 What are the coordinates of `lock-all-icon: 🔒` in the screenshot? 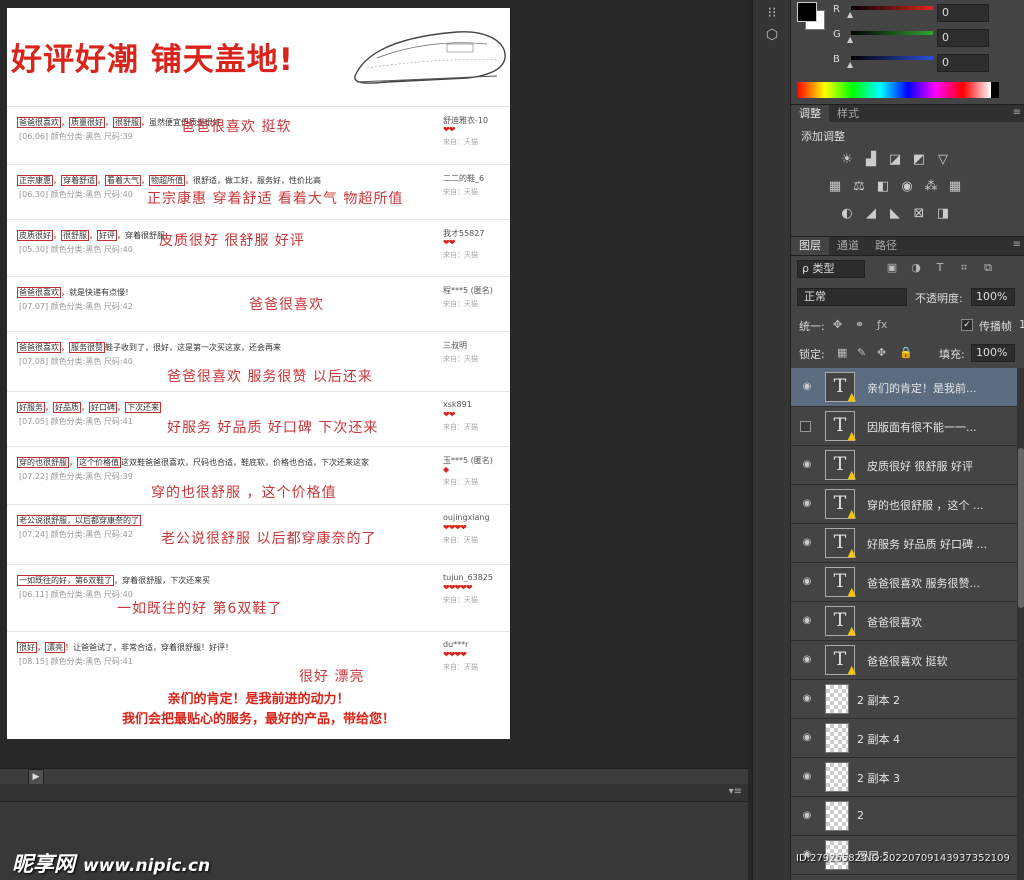 It's located at (906, 352).